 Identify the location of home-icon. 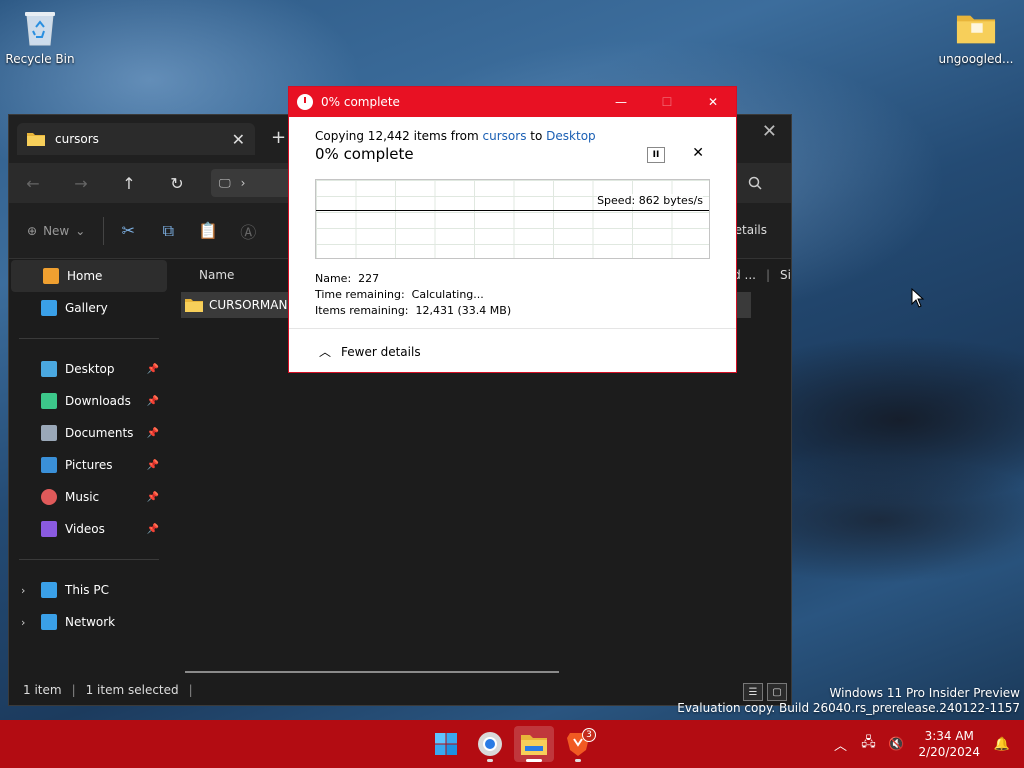
(51, 276).